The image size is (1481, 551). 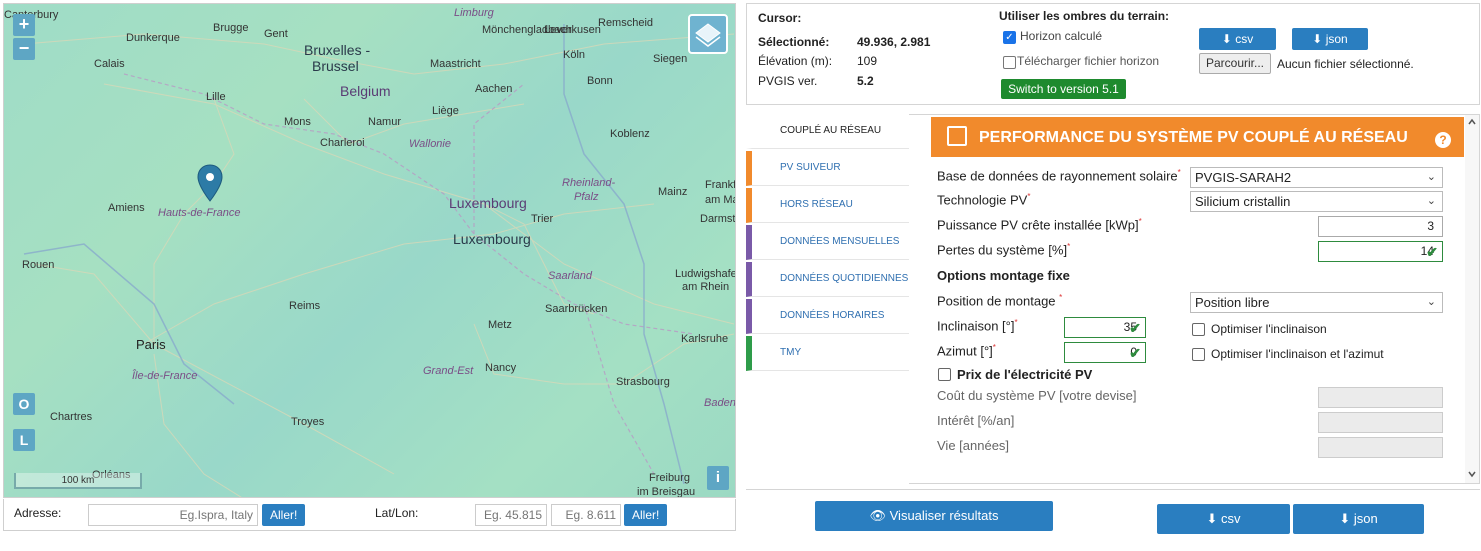 What do you see at coordinates (511, 515) in the screenshot?
I see `latitude-input` at bounding box center [511, 515].